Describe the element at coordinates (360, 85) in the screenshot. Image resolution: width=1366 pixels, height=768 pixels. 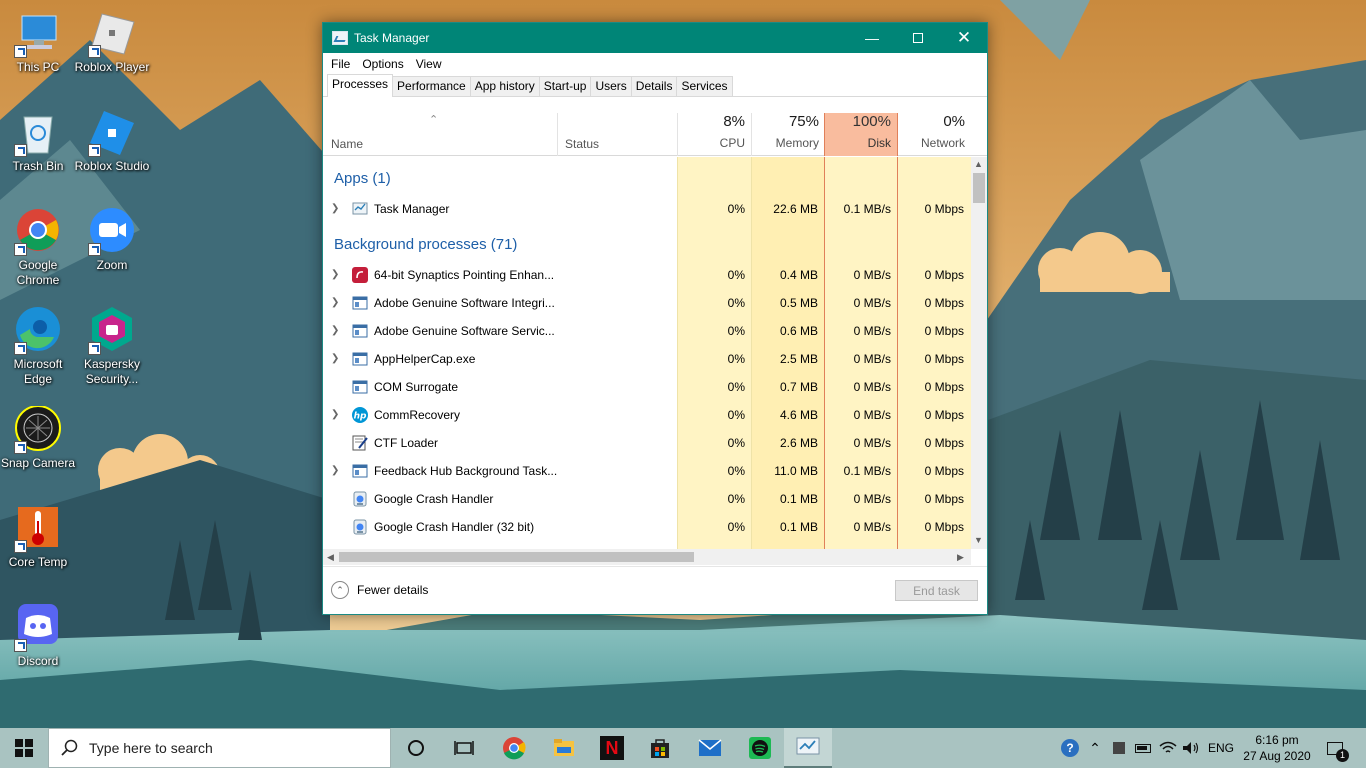
I see `tab-processes: Processes` at that location.